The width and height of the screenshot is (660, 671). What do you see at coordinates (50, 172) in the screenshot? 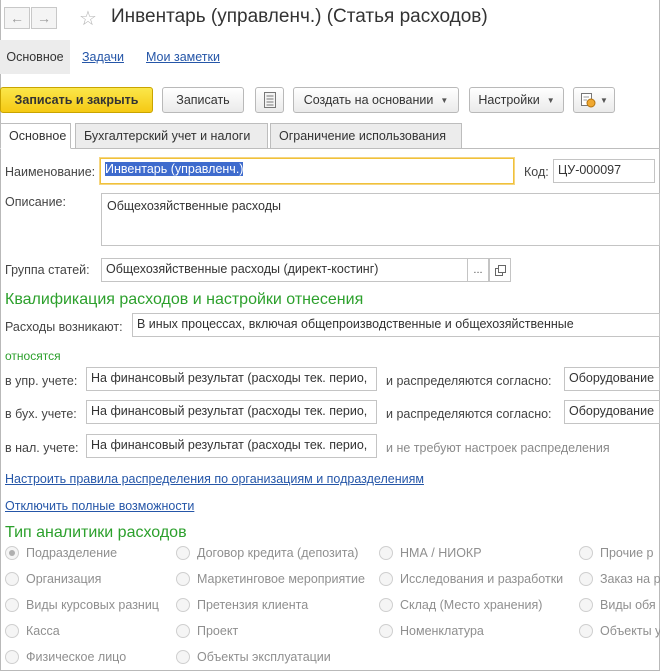
I see `name-label: Наименование:` at bounding box center [50, 172].